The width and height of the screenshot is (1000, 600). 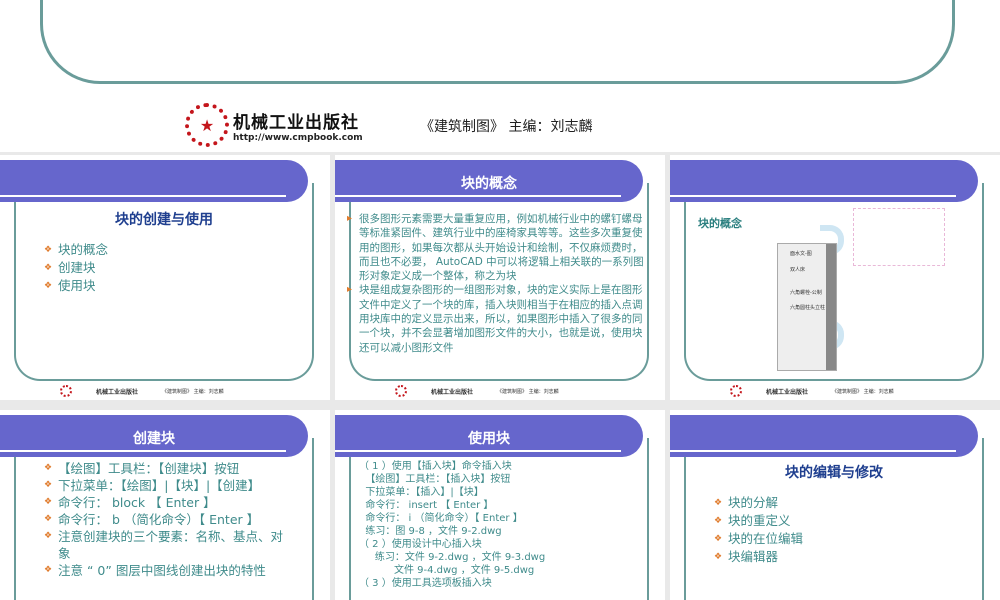 I want to click on list-item: 命令行： b （简化命令）【 Enter 】, so click(x=169, y=519).